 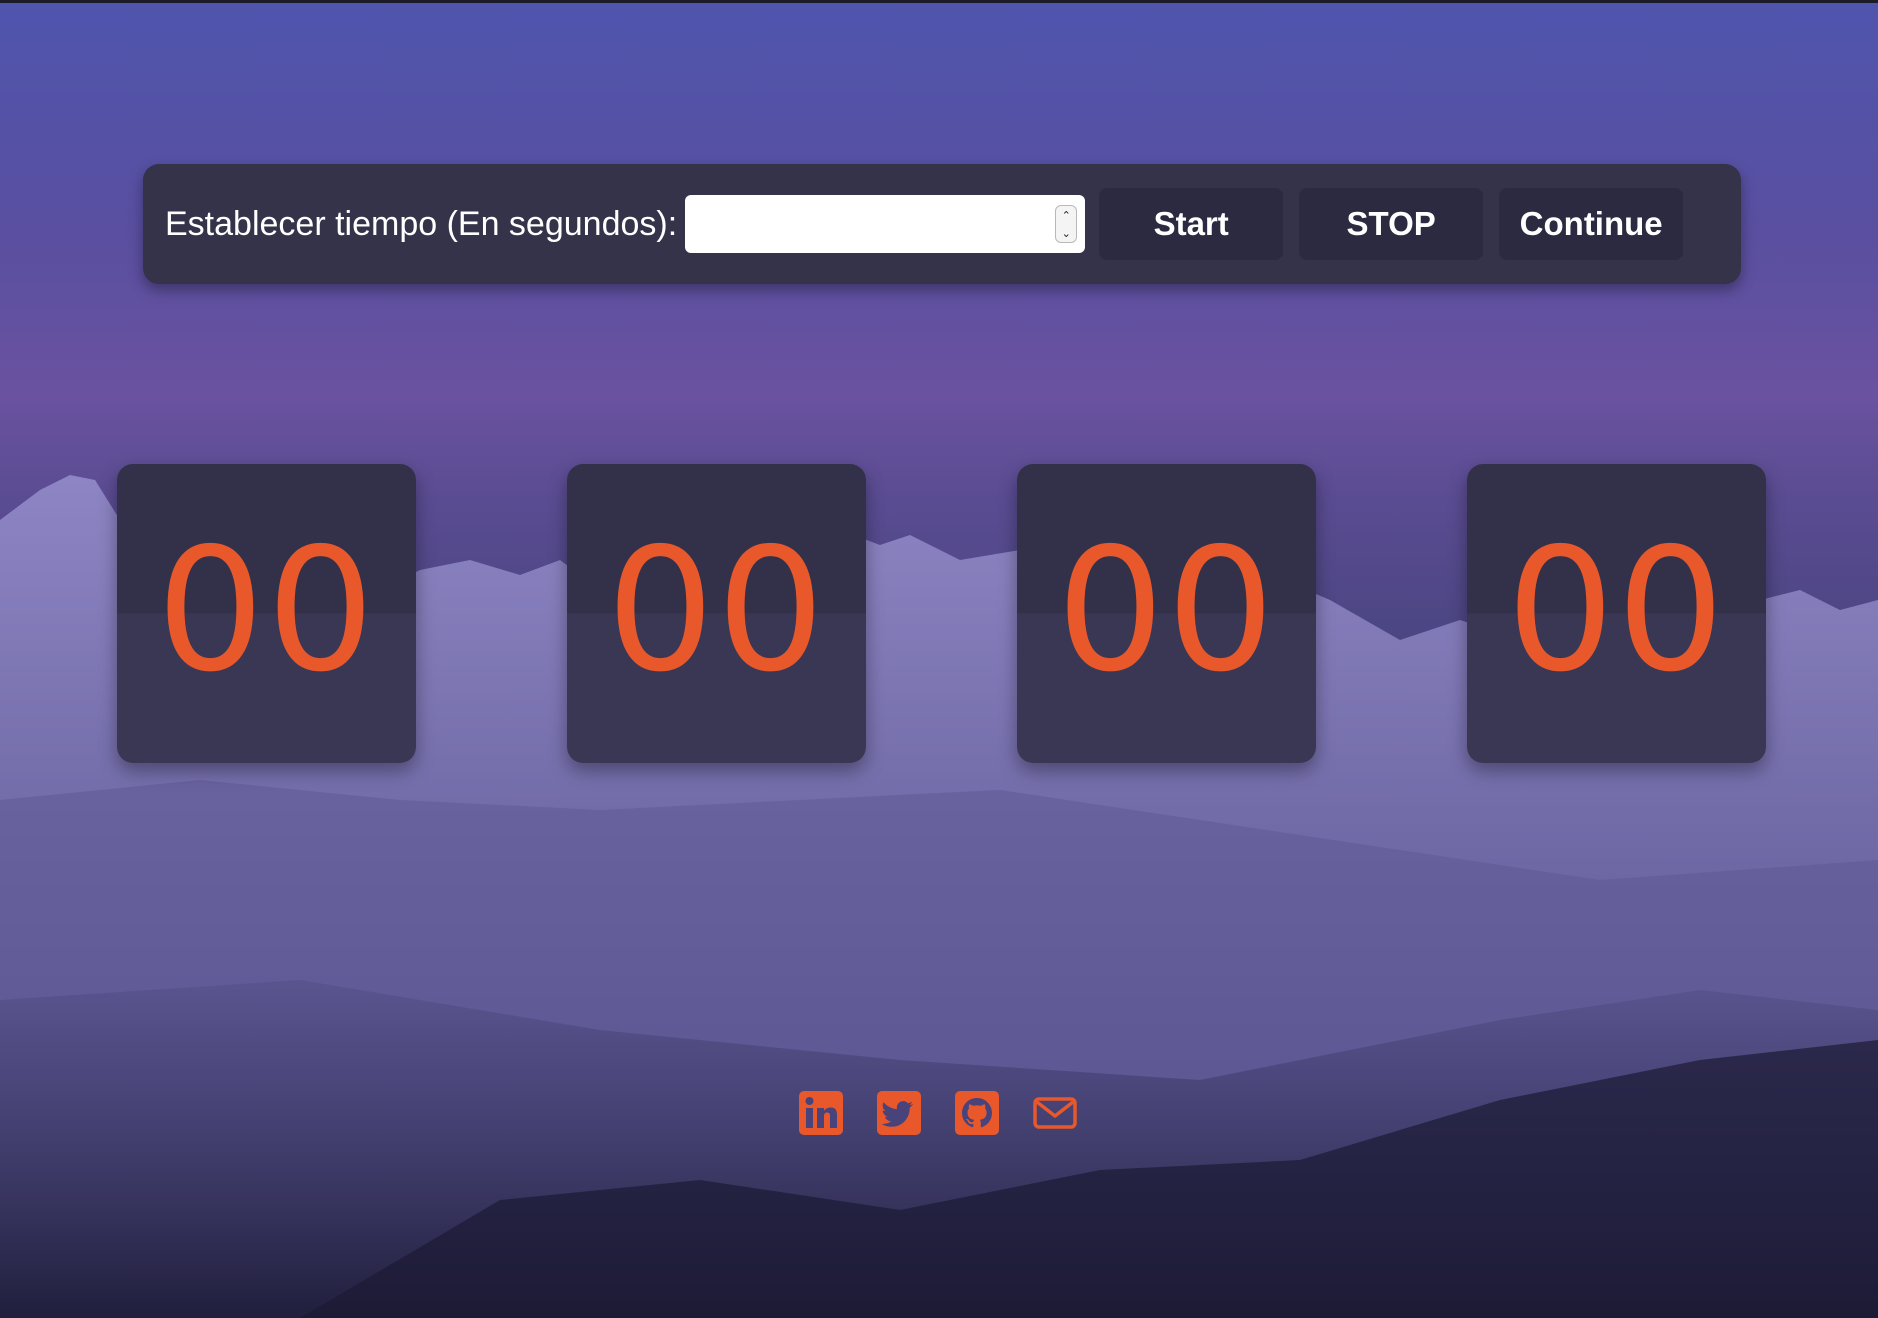 What do you see at coordinates (1055, 1113) in the screenshot?
I see `email-icon` at bounding box center [1055, 1113].